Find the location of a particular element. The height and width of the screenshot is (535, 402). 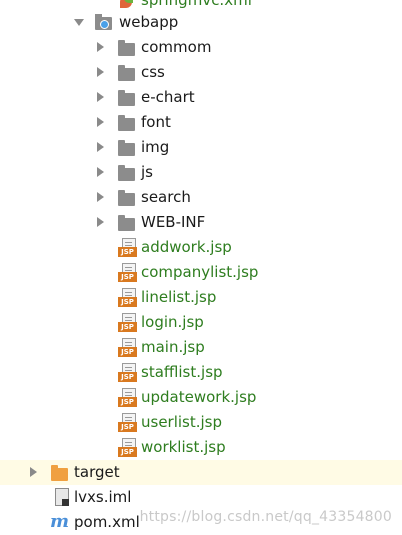

jsp-file-label: addwork.jsp is located at coordinates (186, 247).